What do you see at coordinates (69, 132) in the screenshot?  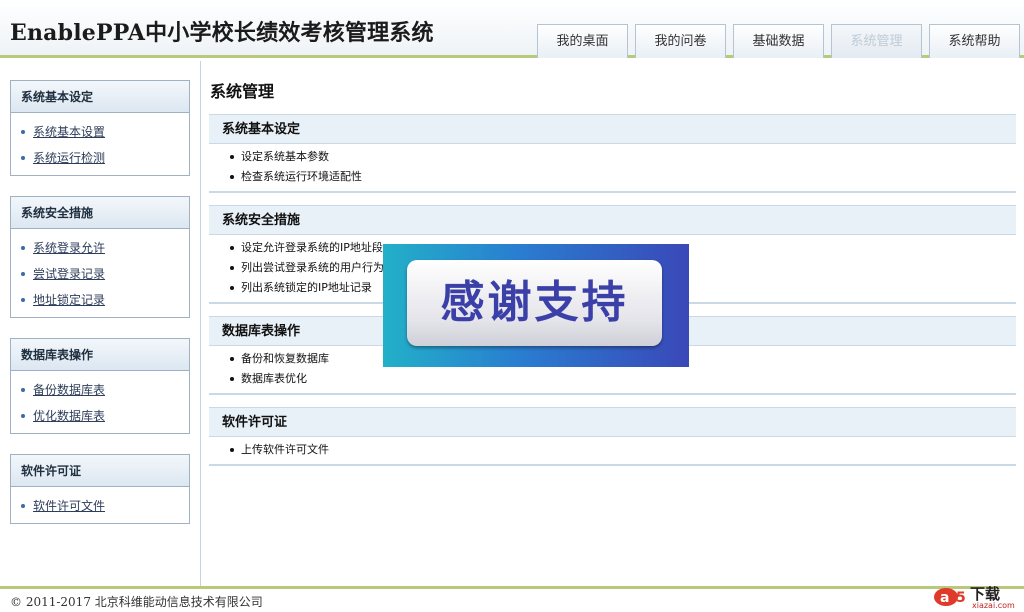 I see `sidebar-item-label: 系统基本设置` at bounding box center [69, 132].